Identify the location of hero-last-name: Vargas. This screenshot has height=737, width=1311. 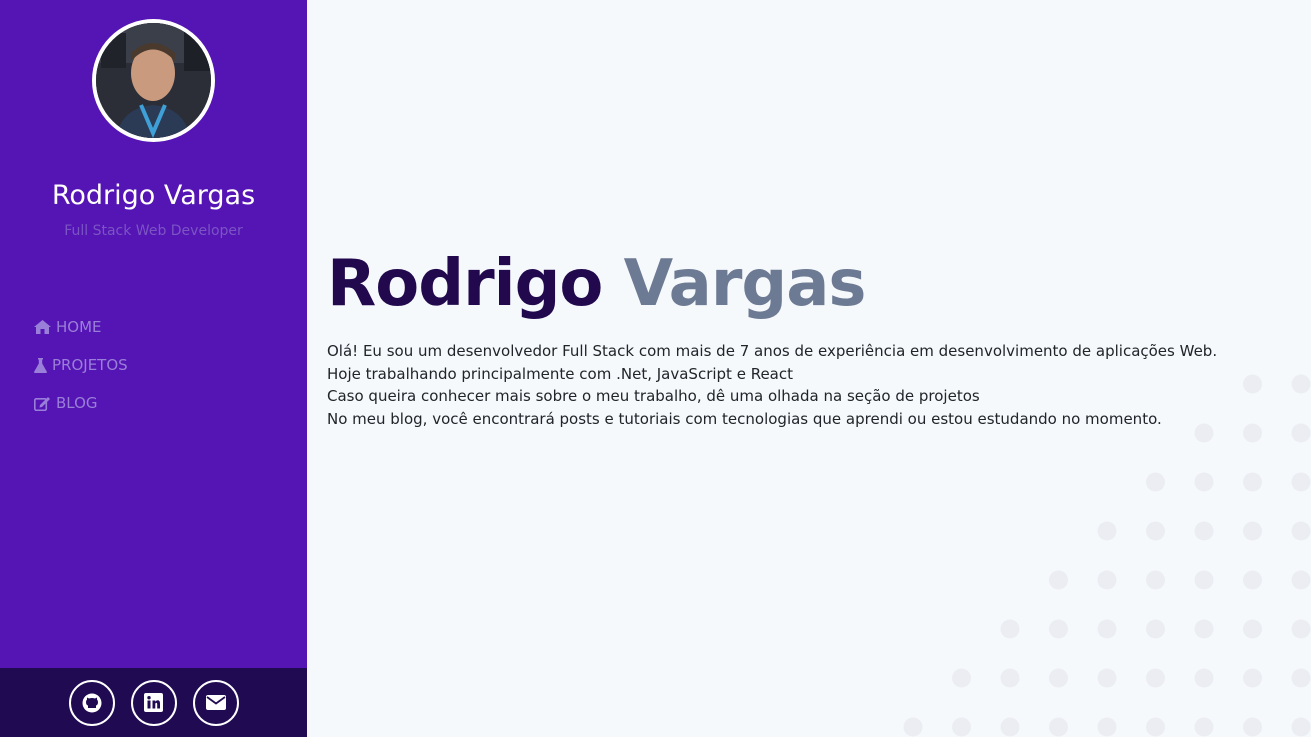
(745, 284).